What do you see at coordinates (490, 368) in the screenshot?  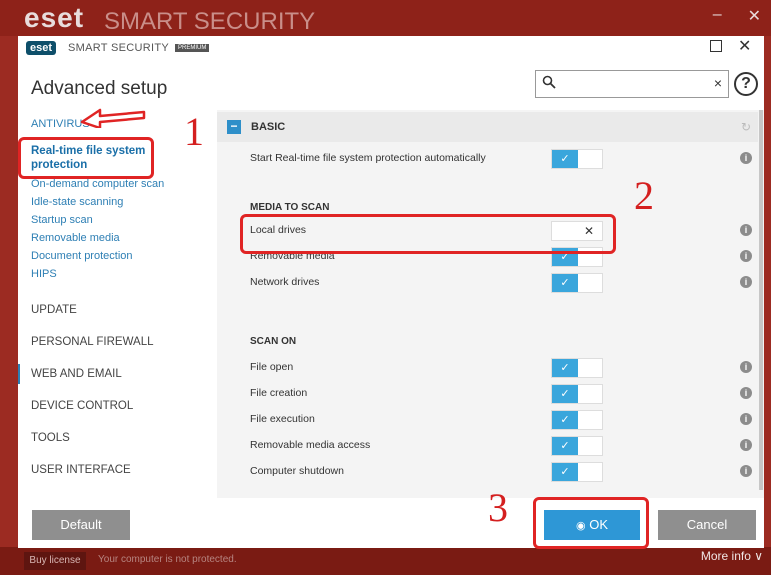 I see `setting-row: File open ✓ i` at bounding box center [490, 368].